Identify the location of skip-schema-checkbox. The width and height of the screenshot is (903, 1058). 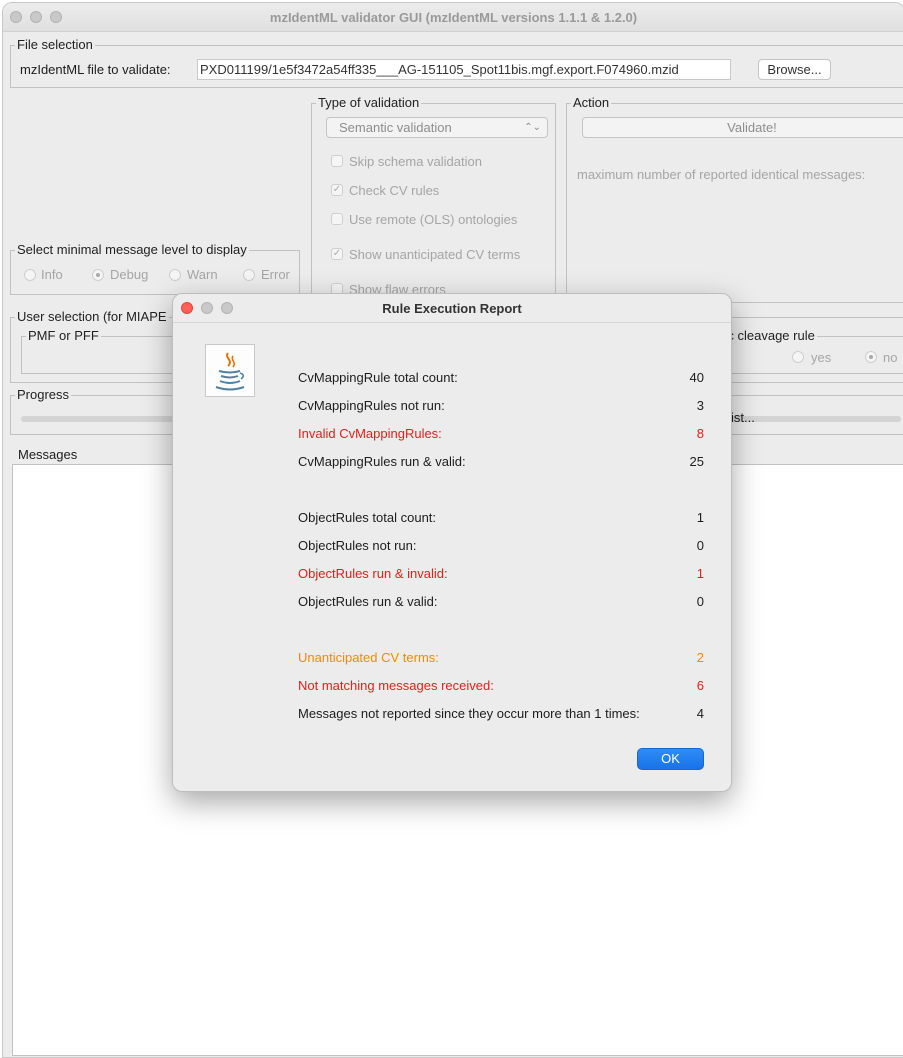
(337, 161).